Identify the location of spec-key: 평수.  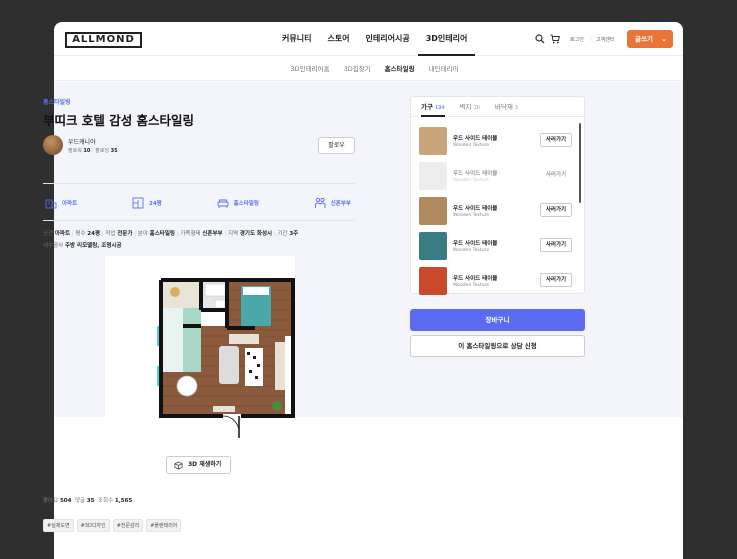
(81, 234).